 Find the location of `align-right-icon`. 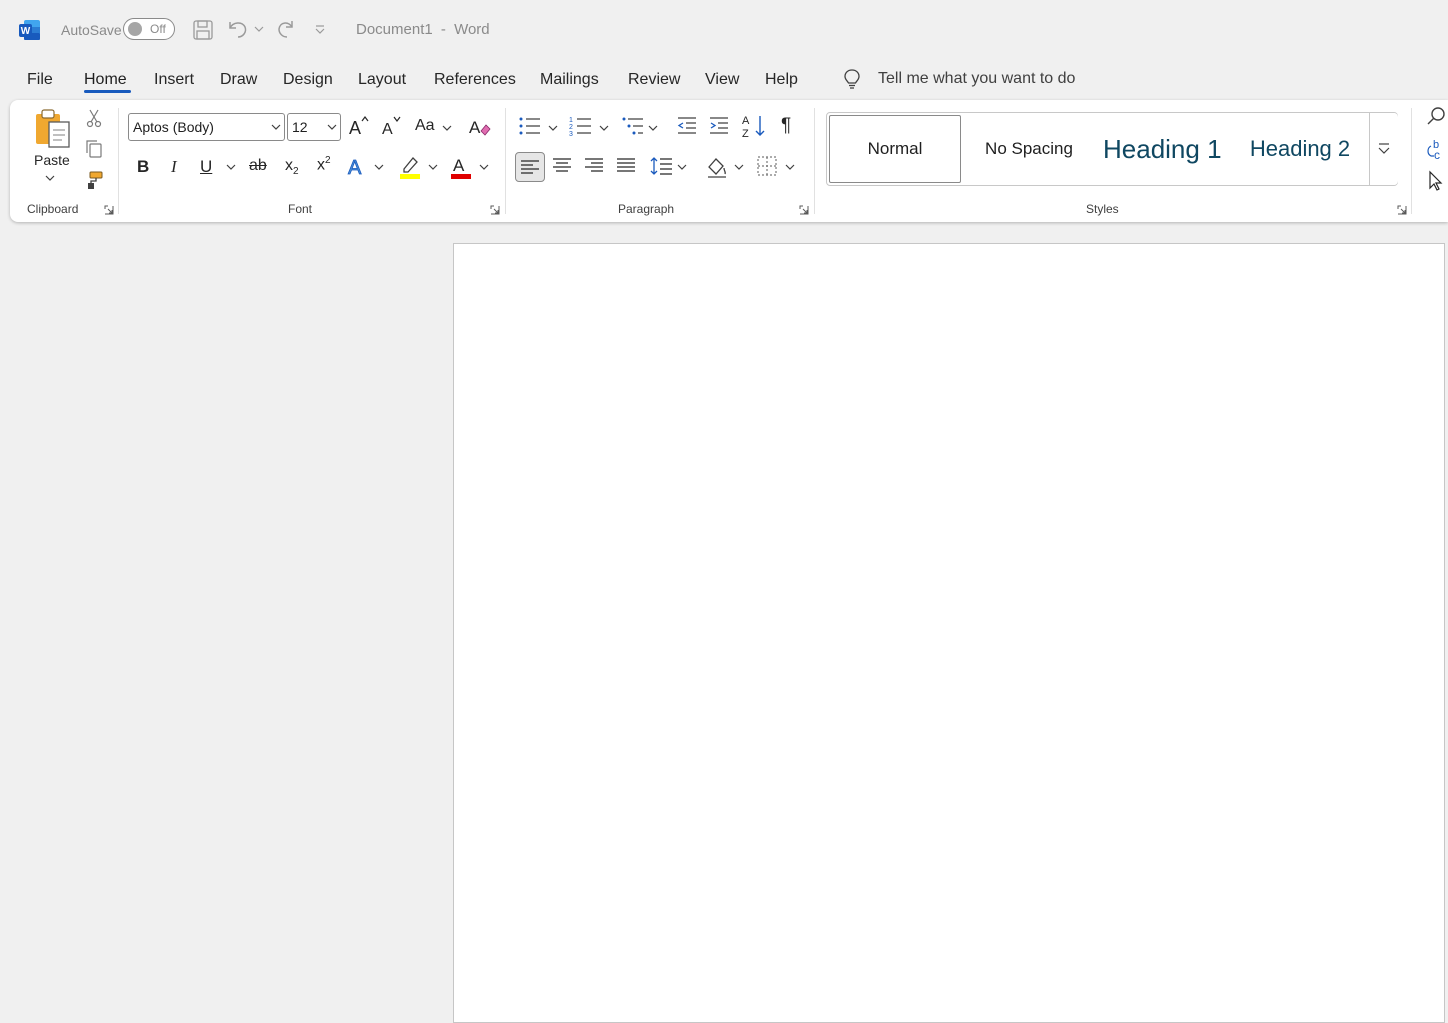

align-right-icon is located at coordinates (594, 166).